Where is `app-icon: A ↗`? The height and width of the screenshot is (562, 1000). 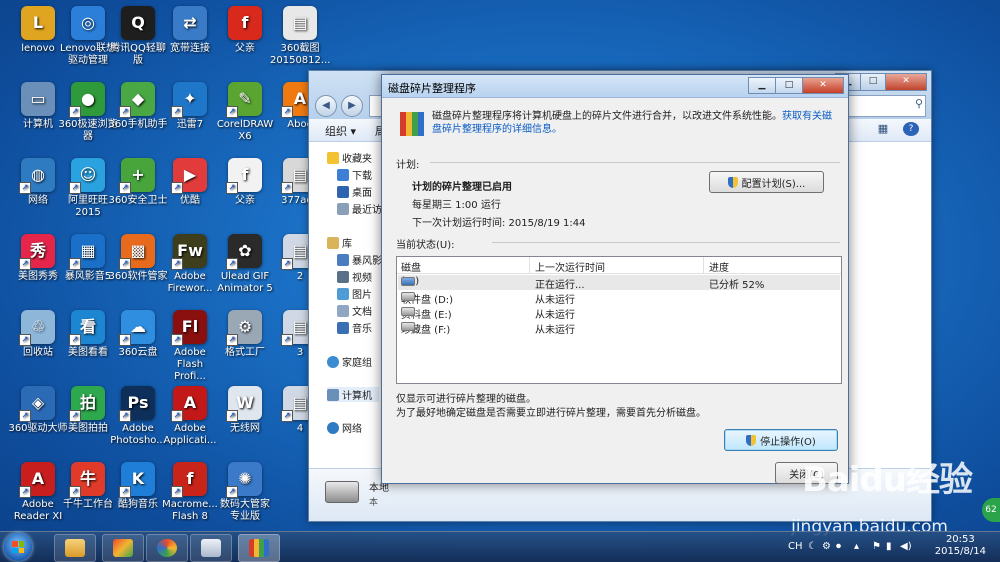 app-icon: A ↗ is located at coordinates (189, 404).